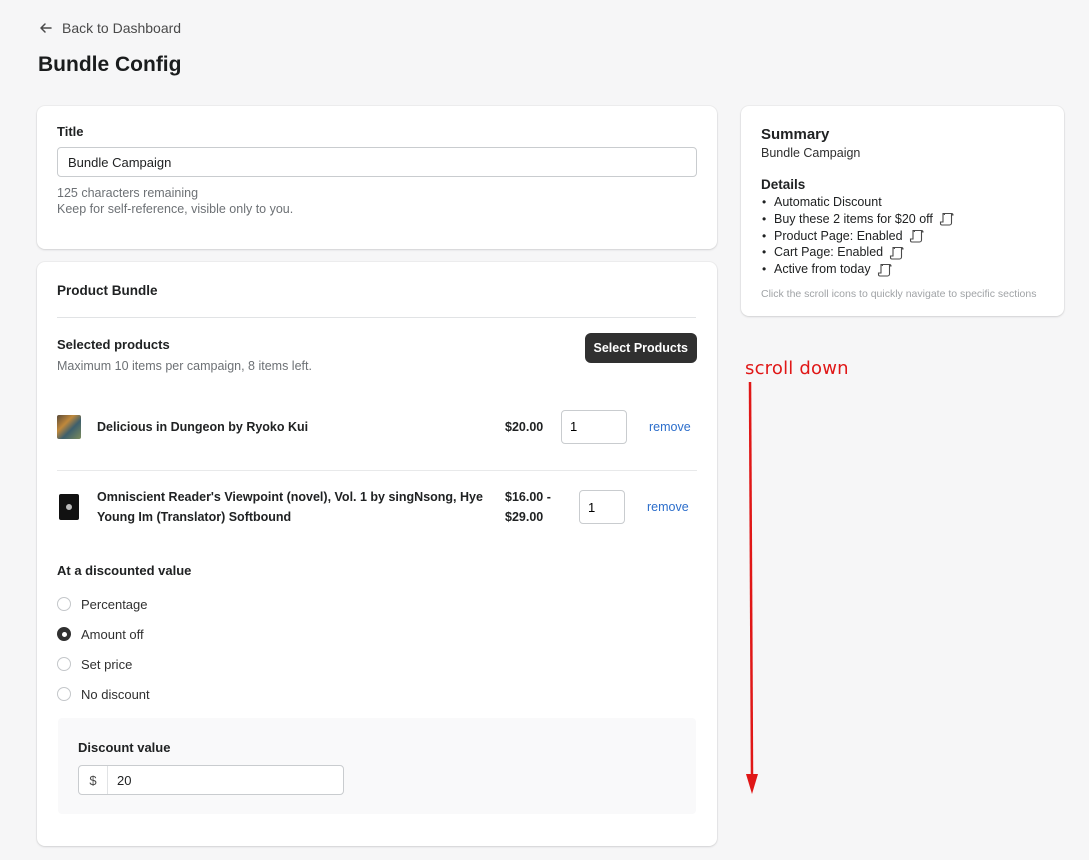 This screenshot has width=1089, height=860. Describe the element at coordinates (110, 64) in the screenshot. I see `page-title: Bundle Config` at that location.